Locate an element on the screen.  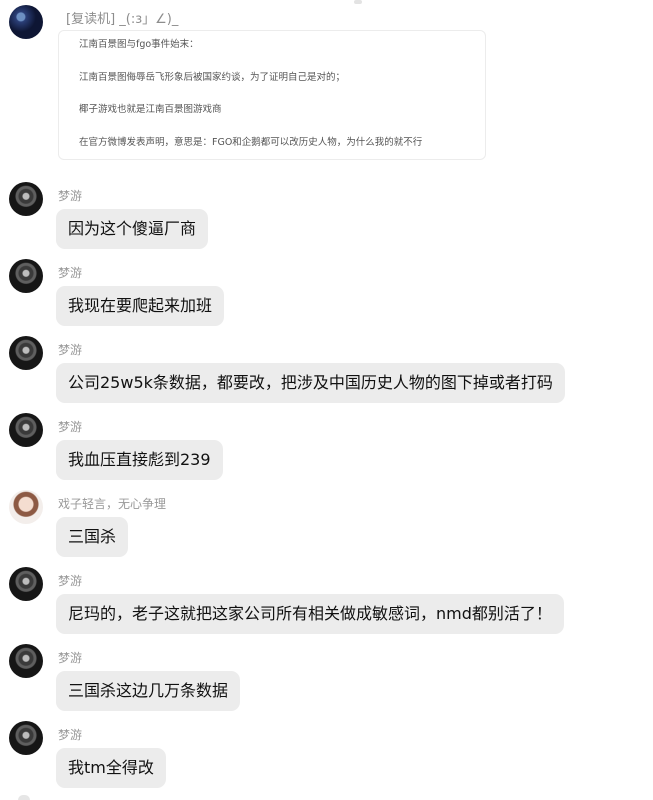
card-line: 椰子游戏也就是江南百景图游戏商 is located at coordinates (150, 109).